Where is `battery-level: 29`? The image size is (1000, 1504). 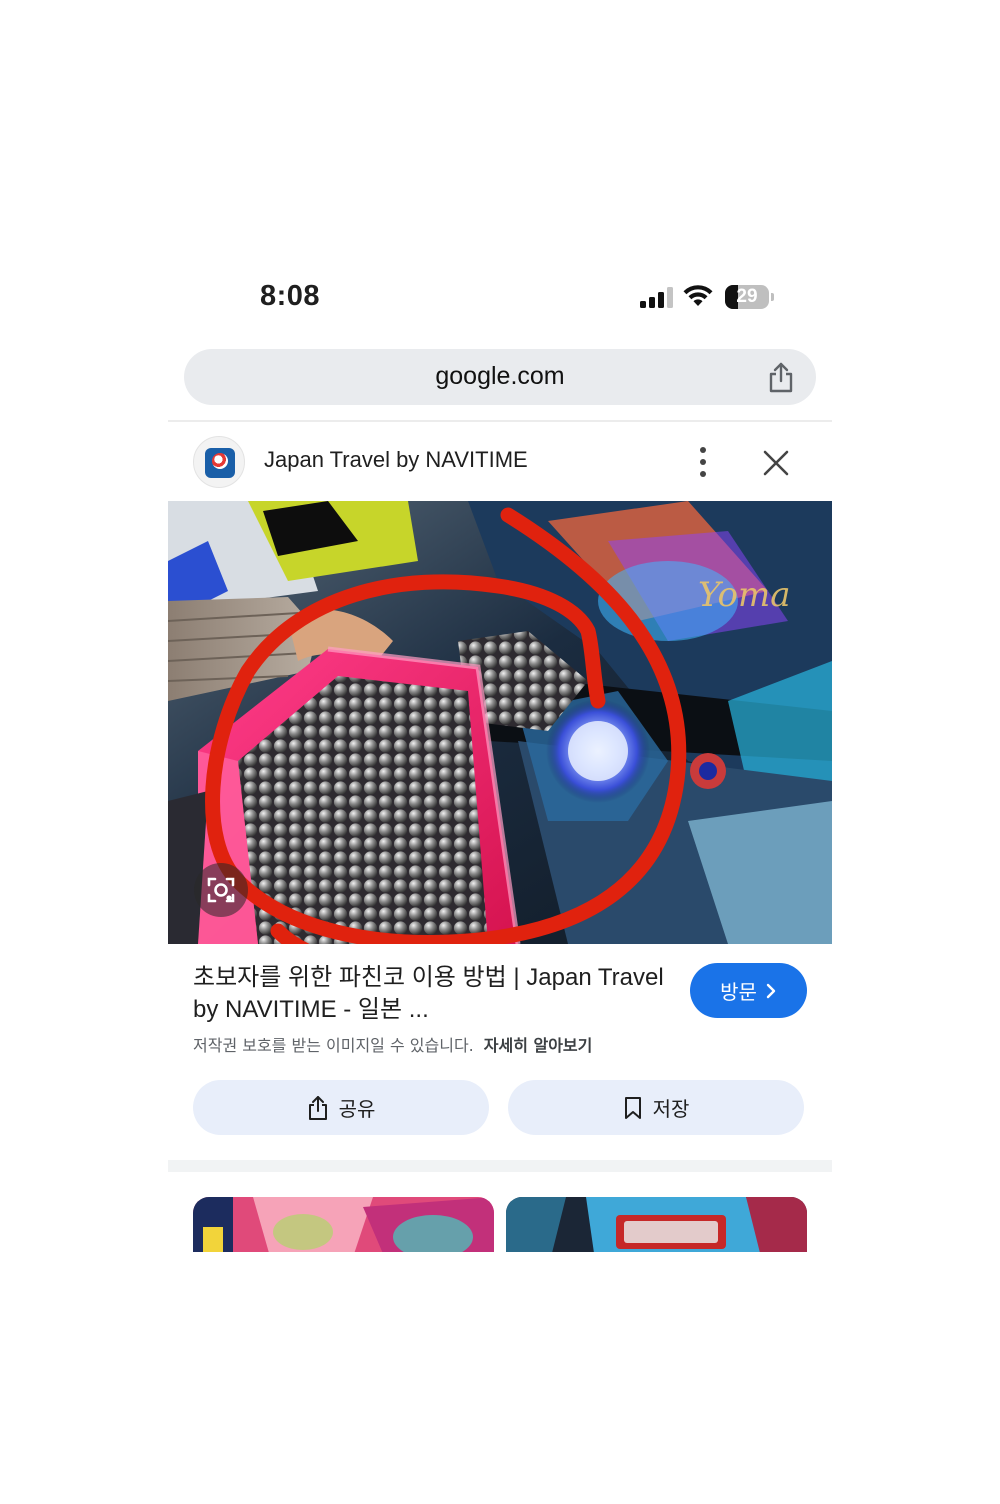
battery-level: 29 is located at coordinates (747, 296).